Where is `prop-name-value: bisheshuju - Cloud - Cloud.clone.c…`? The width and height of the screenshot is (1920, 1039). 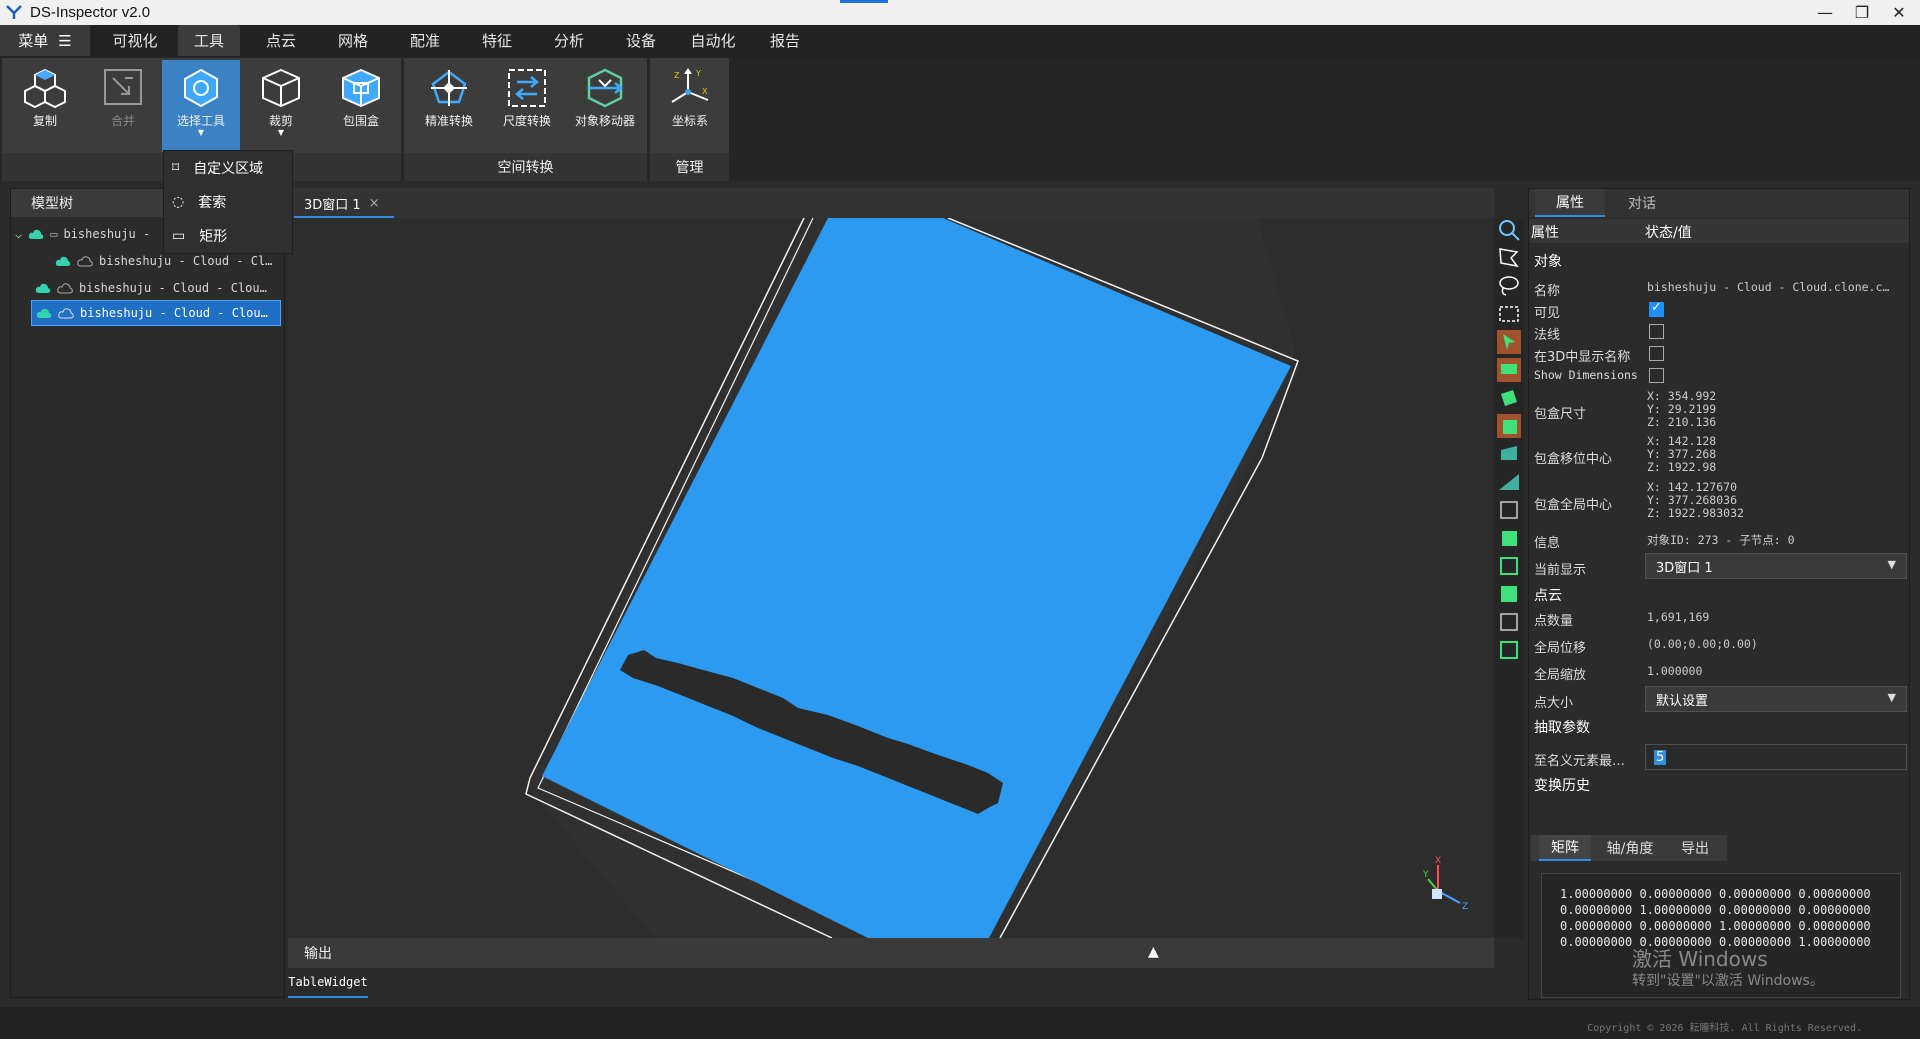
prop-name-value: bisheshuju - Cloud - Cloud.clone.c… is located at coordinates (1768, 287).